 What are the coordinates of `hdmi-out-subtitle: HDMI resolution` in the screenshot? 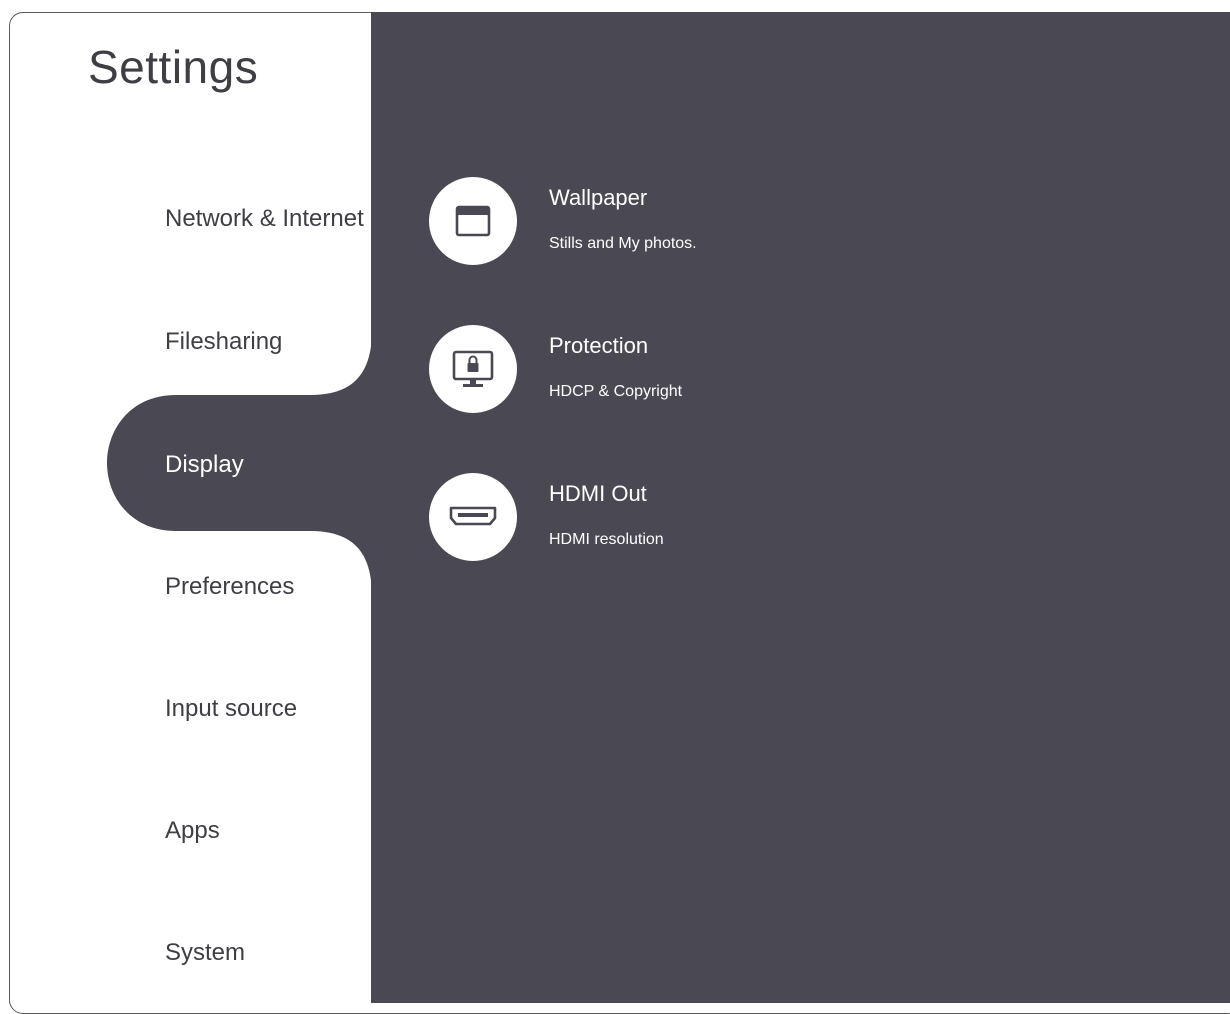 It's located at (606, 539).